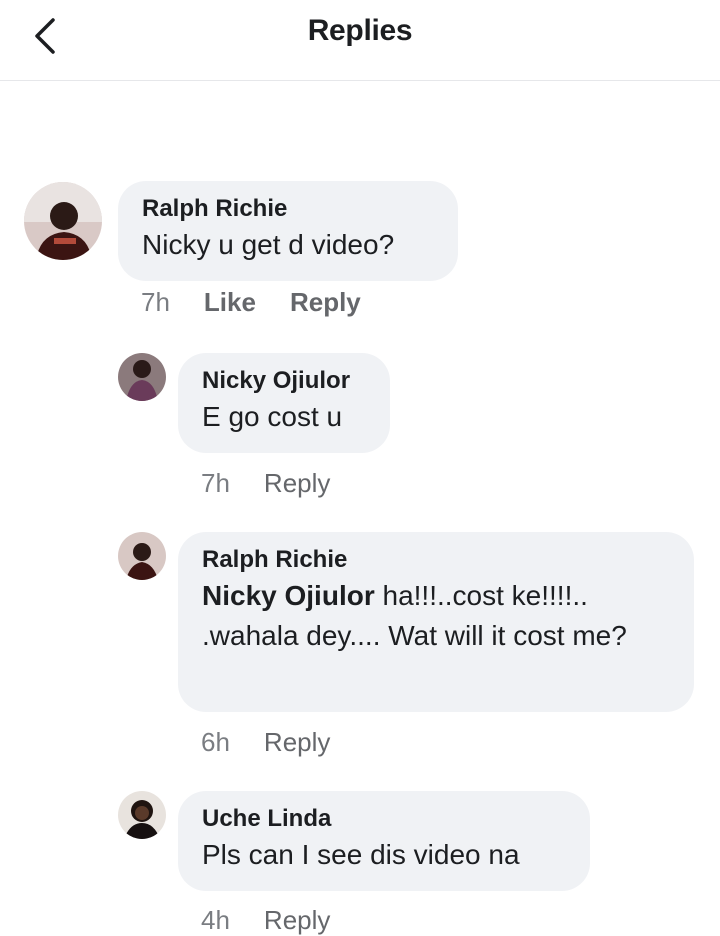 This screenshot has height=936, width=720. I want to click on comment-actions: 7h Reply, so click(265, 483).